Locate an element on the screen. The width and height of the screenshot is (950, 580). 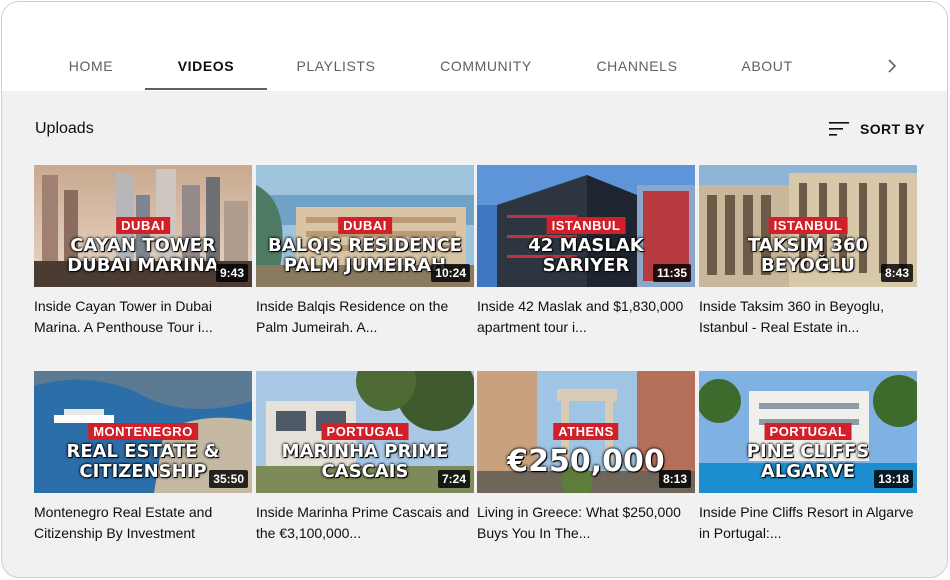
tab-channels: CHANNELS is located at coordinates (637, 74).